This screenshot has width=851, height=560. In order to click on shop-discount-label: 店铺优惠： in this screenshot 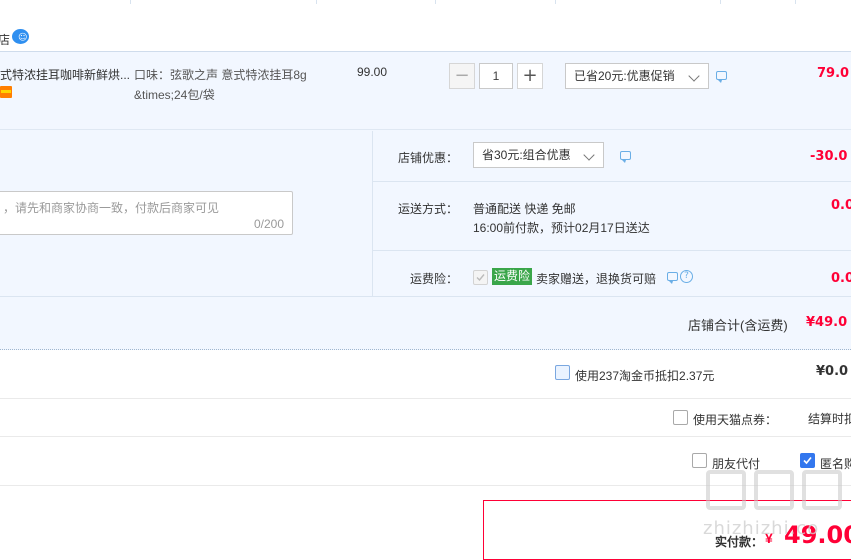, I will do `click(428, 158)`.